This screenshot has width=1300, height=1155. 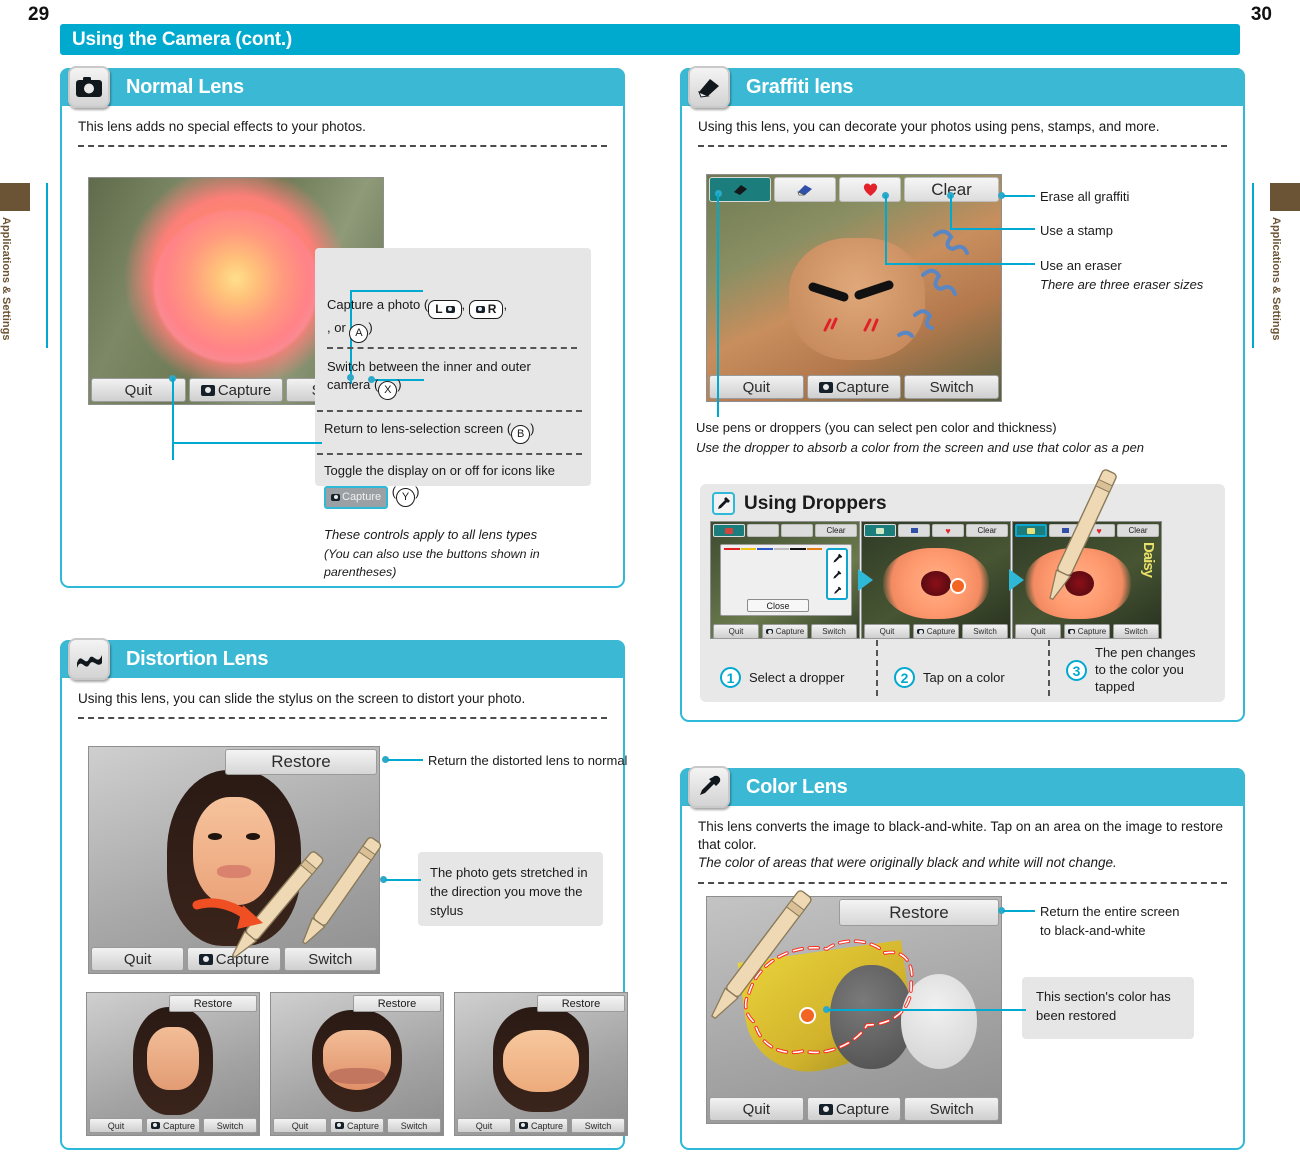 I want to click on step-number: 1, so click(x=730, y=677).